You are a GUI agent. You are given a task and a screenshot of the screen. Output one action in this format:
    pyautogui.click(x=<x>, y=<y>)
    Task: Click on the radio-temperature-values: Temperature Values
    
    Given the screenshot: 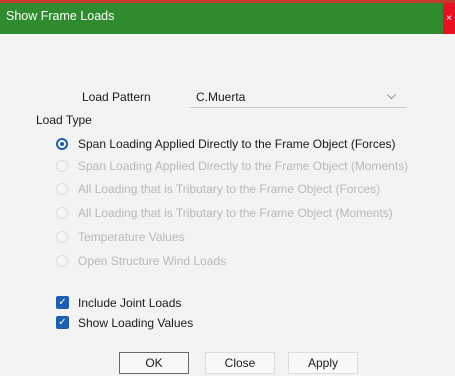 What is the action you would take?
    pyautogui.click(x=236, y=238)
    